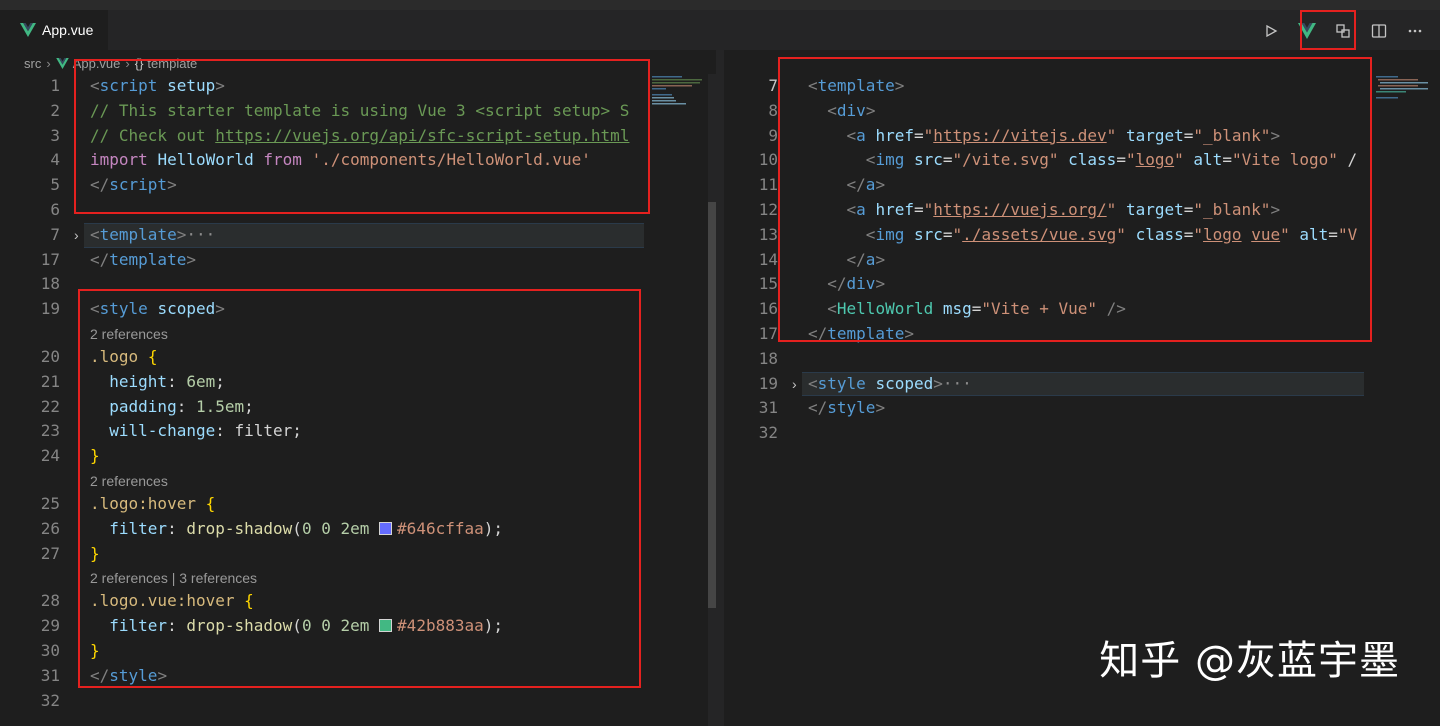 The image size is (1440, 726). What do you see at coordinates (1284, 160) in the screenshot?
I see `code-token: "Vite logo"` at bounding box center [1284, 160].